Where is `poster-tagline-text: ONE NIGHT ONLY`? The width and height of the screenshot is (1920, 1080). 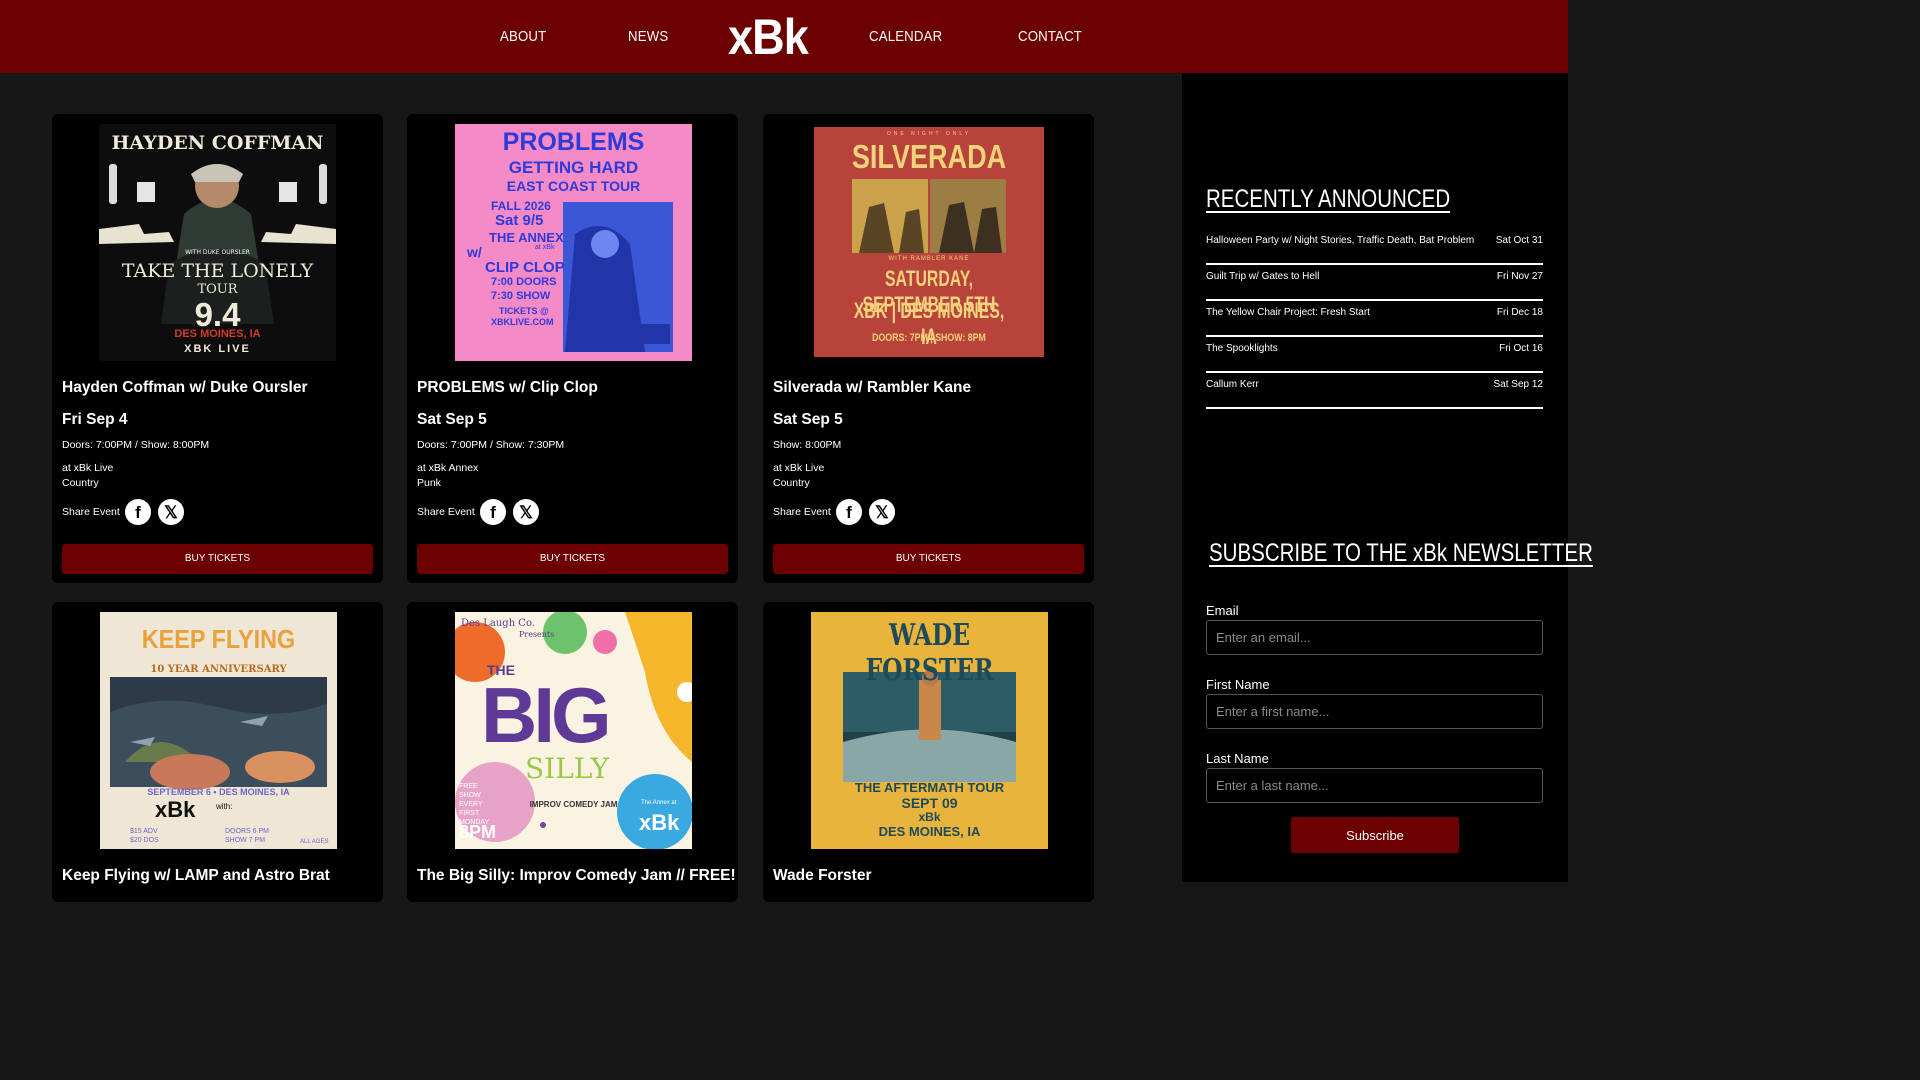
poster-tagline-text: ONE NIGHT ONLY is located at coordinates (929, 134).